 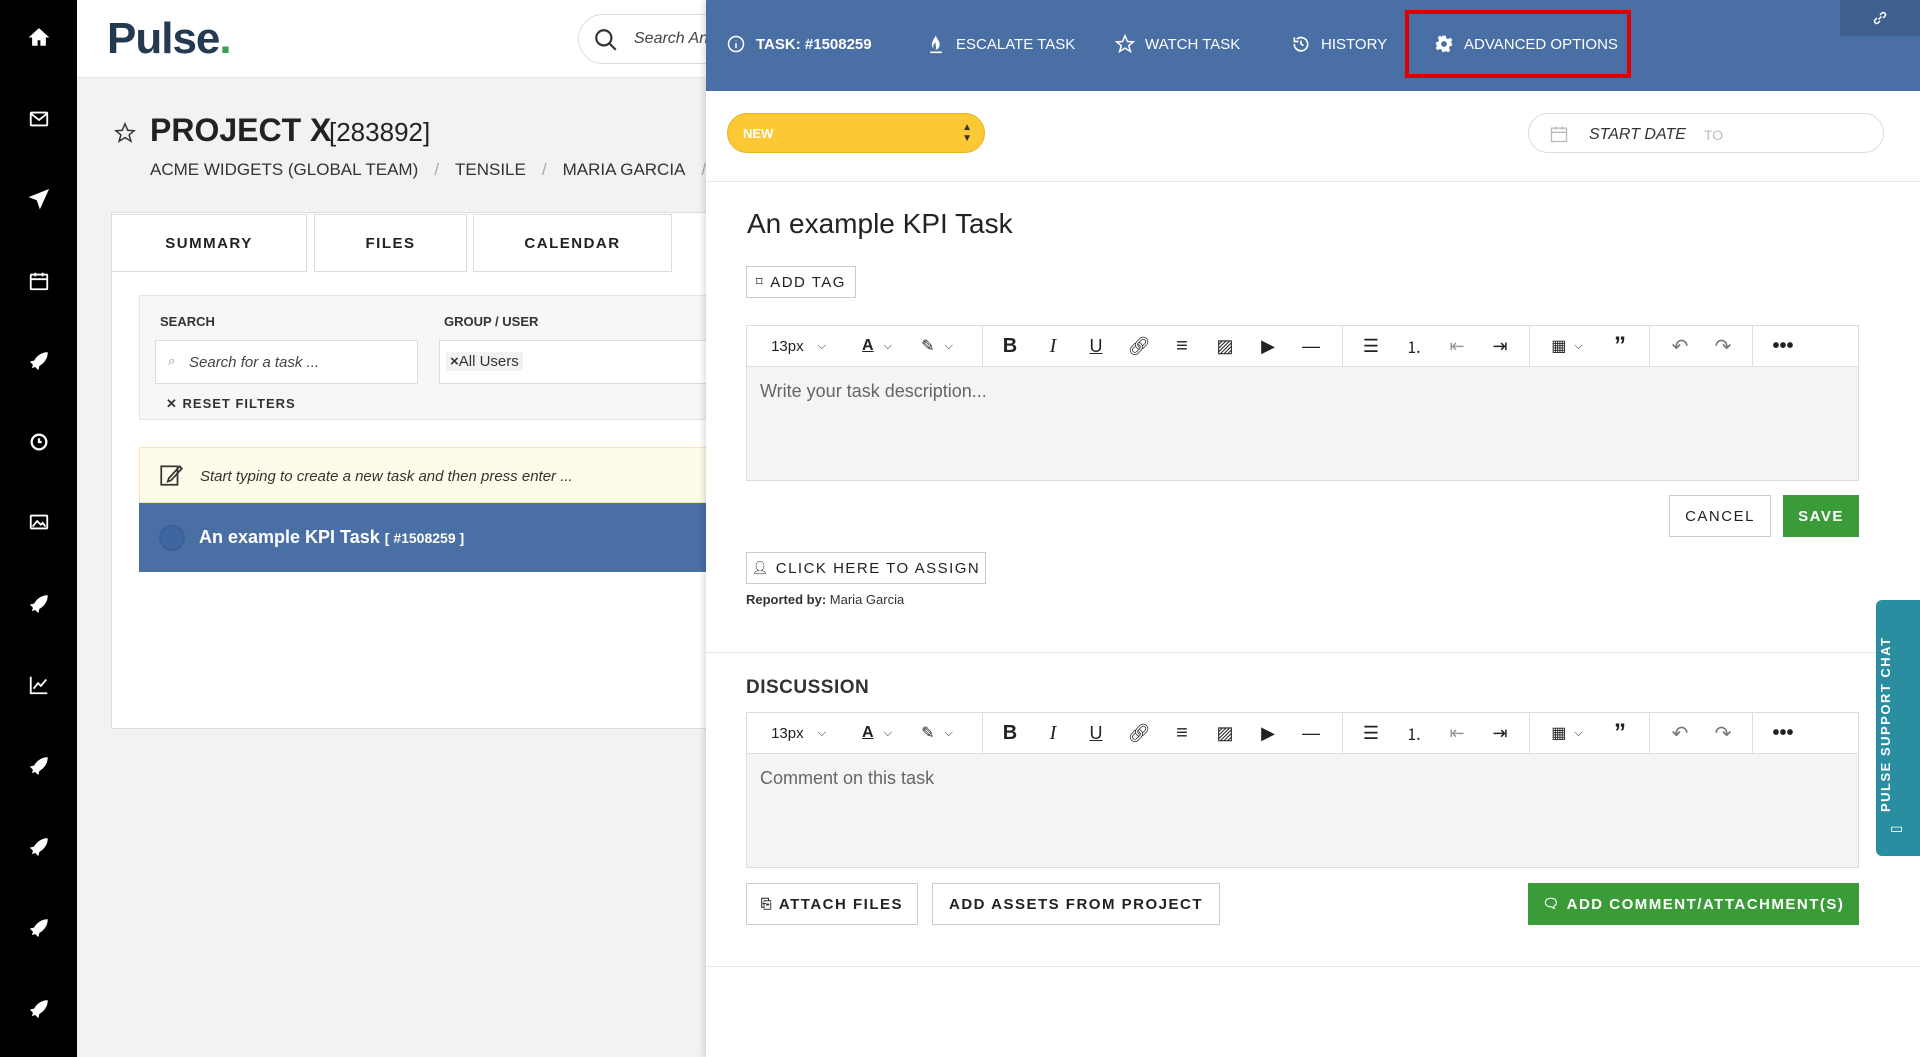 I want to click on breadcrumb-item: ACME WIDGETS (GLOBAL TEAM), so click(x=284, y=169).